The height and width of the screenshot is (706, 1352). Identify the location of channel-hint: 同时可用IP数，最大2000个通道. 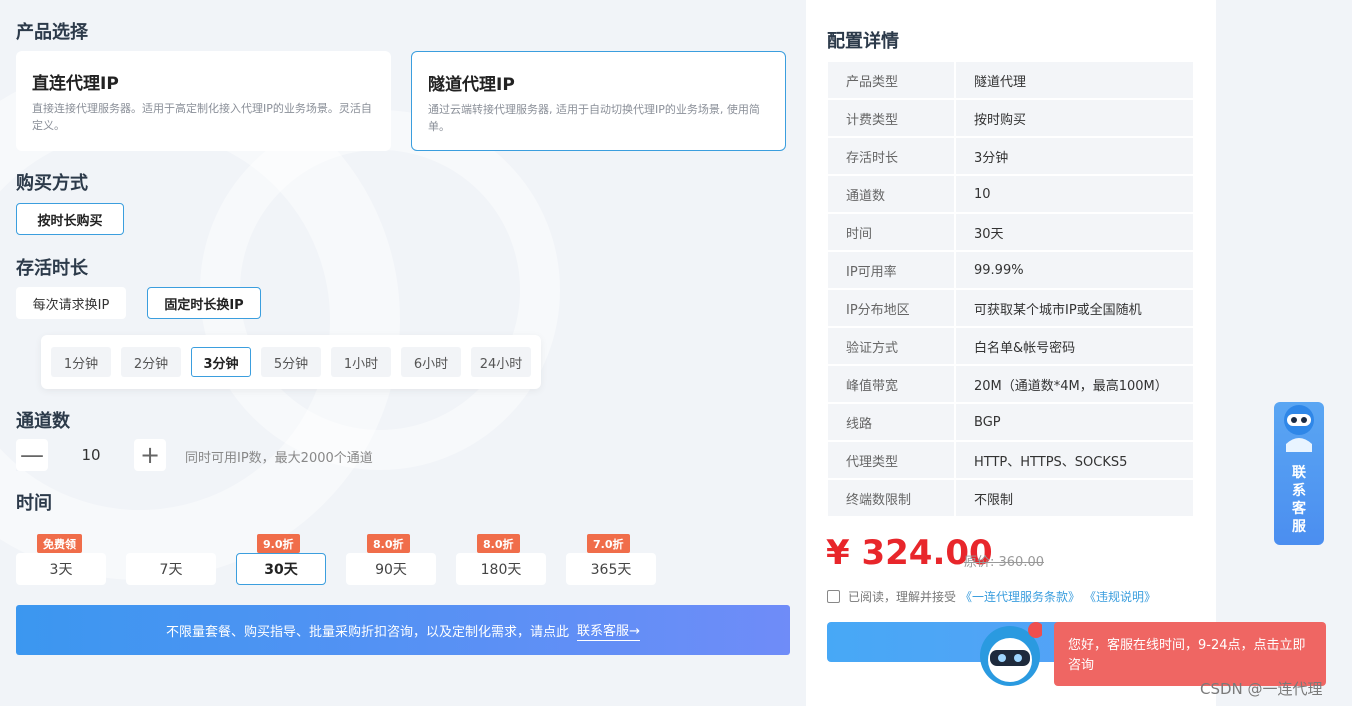
(279, 458).